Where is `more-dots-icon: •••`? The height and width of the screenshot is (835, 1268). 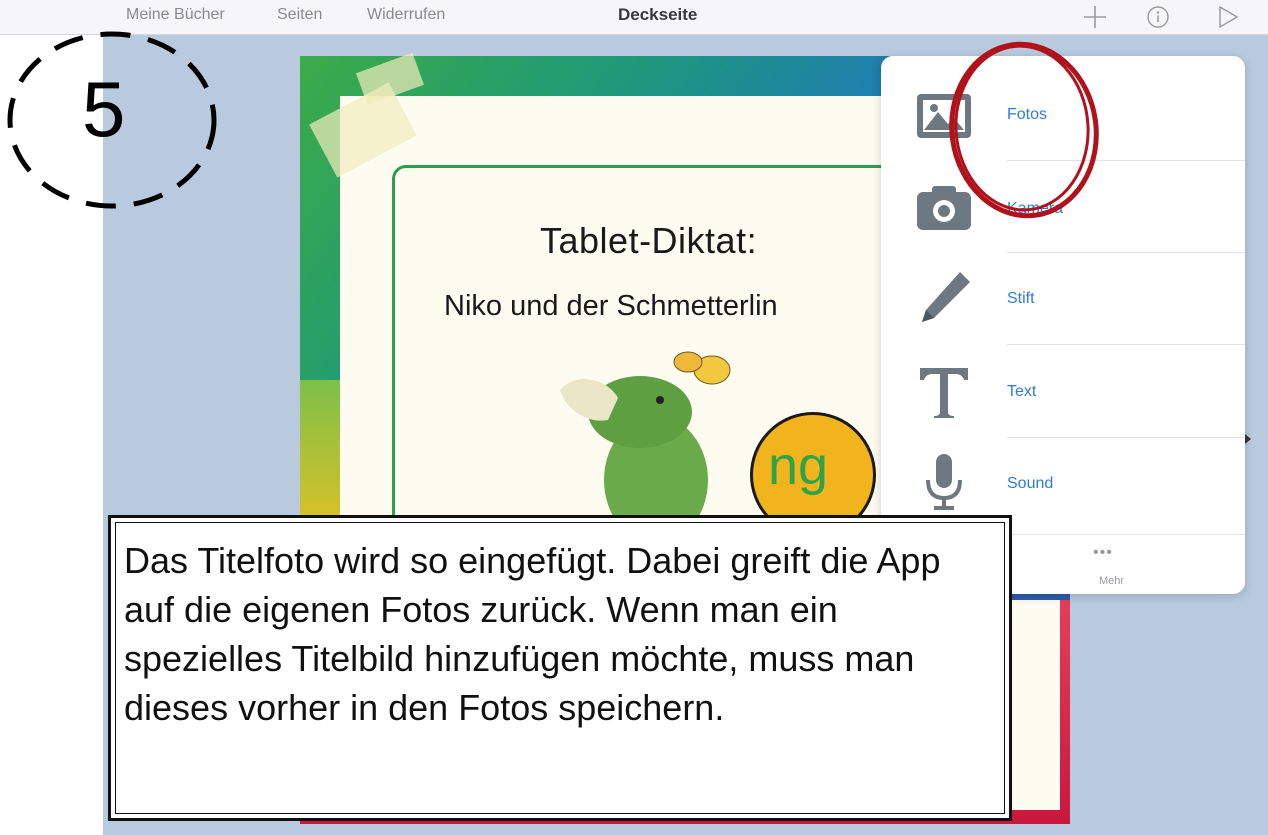
more-dots-icon: ••• is located at coordinates (1103, 553).